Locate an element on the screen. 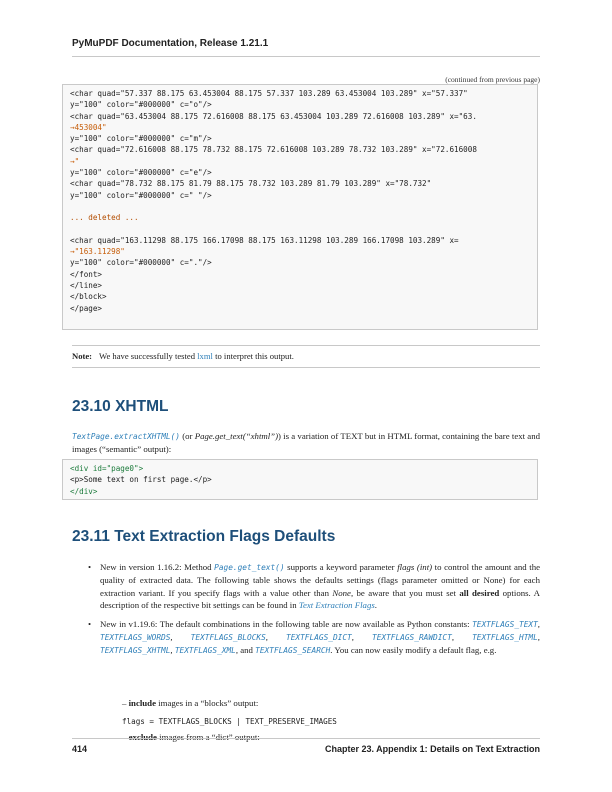  const-link-search: TEXTFLAGS_SEARCH is located at coordinates (292, 650).